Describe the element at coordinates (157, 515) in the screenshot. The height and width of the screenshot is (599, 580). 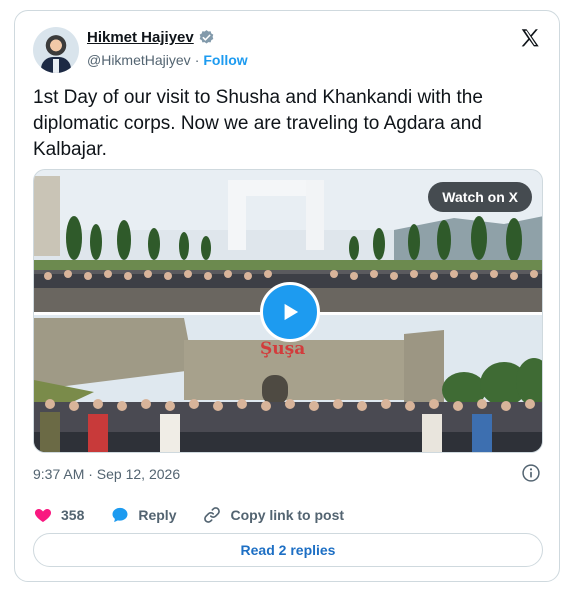
I see `reply-label: Reply` at that location.